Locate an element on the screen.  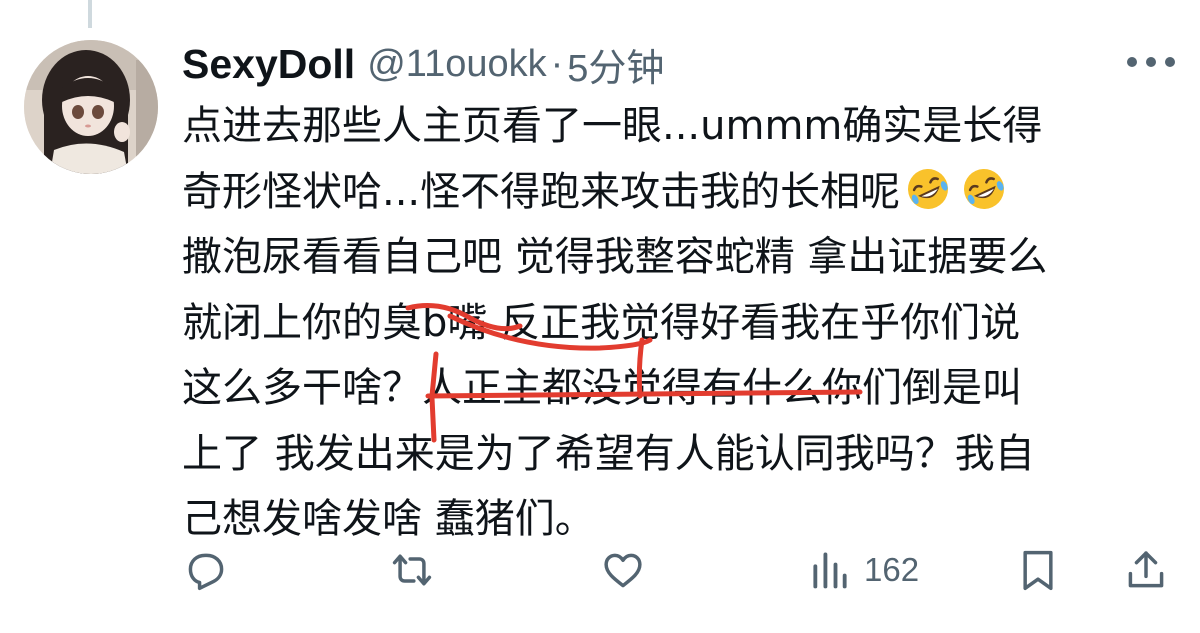
views-button: 162 is located at coordinates (863, 570).